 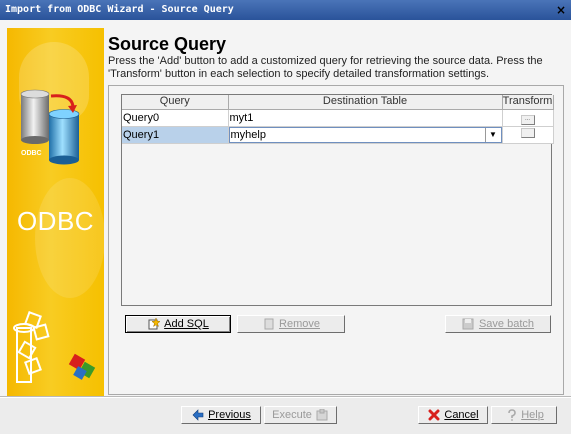 I want to click on remove-button: Remove, so click(x=291, y=324).